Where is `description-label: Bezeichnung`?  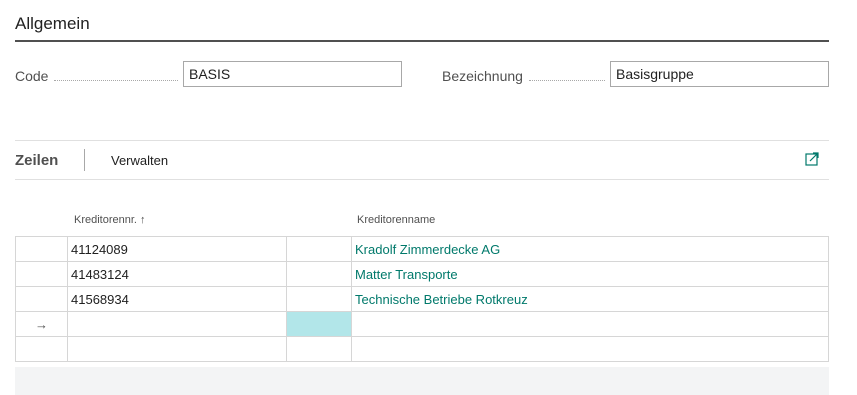
description-label: Bezeichnung is located at coordinates (482, 76).